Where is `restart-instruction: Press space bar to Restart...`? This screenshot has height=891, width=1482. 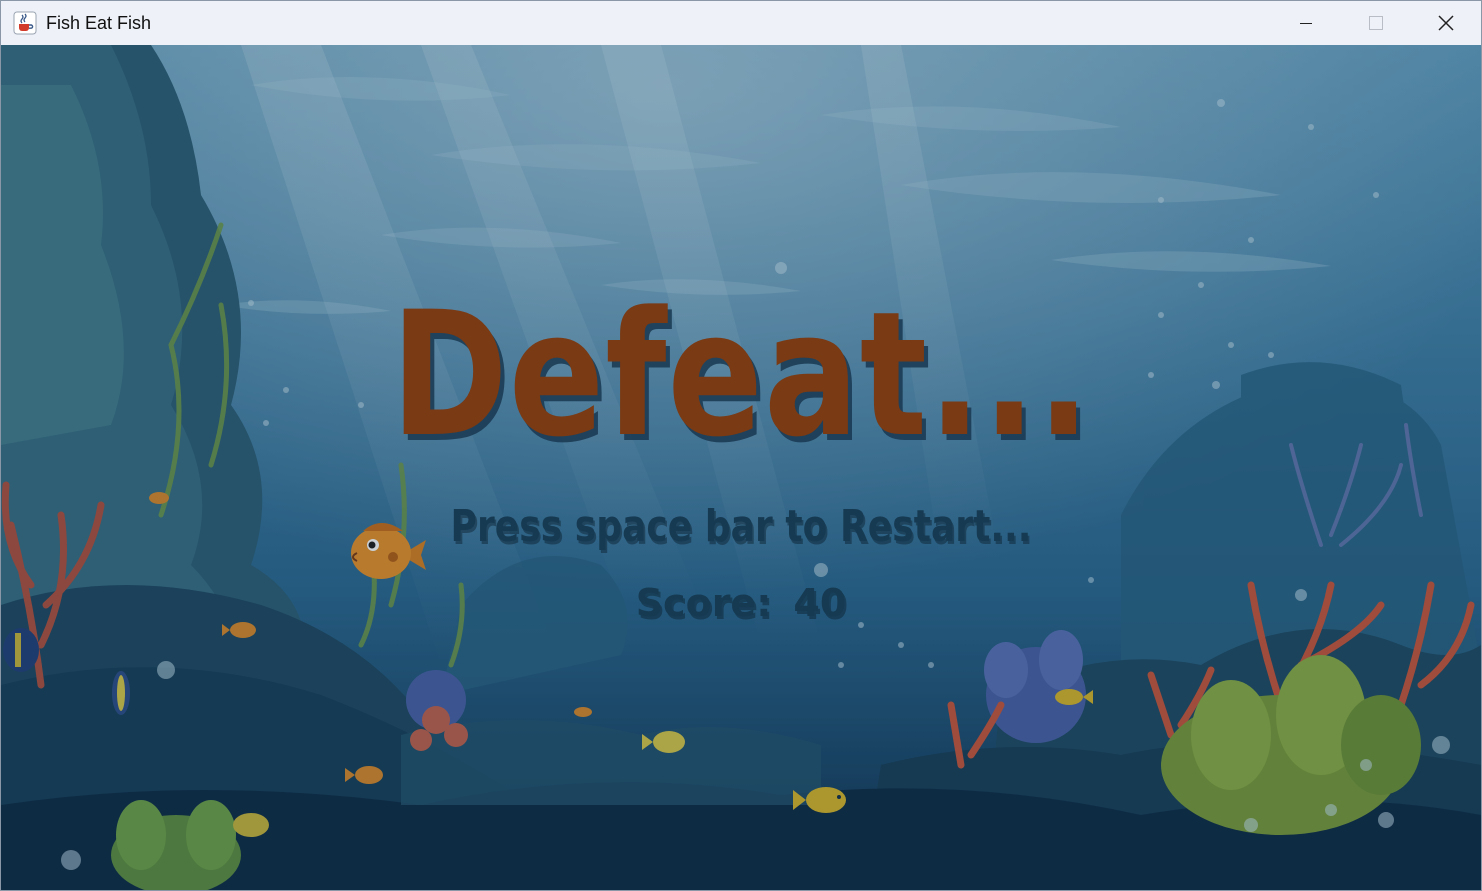
restart-instruction: Press space bar to Restart... is located at coordinates (741, 526).